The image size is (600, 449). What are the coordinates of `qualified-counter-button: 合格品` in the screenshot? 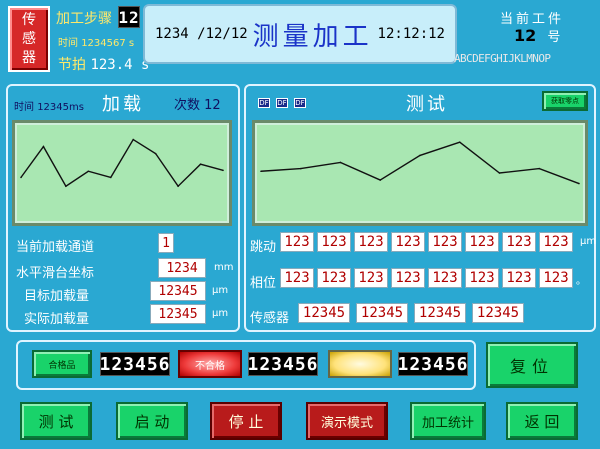 It's located at (62, 364).